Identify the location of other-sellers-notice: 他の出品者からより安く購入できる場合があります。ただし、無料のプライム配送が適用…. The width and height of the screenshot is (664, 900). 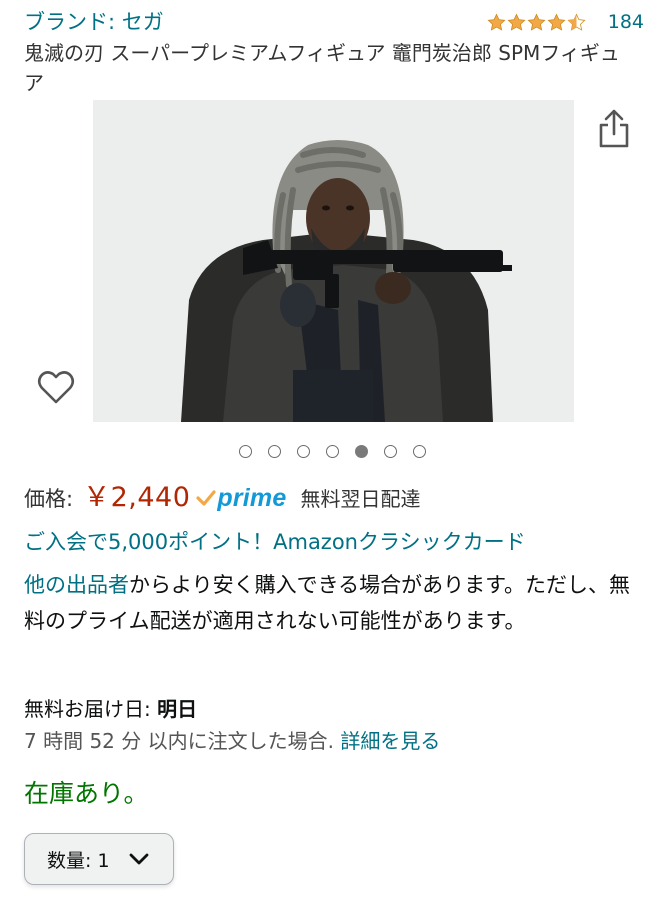
(332, 603).